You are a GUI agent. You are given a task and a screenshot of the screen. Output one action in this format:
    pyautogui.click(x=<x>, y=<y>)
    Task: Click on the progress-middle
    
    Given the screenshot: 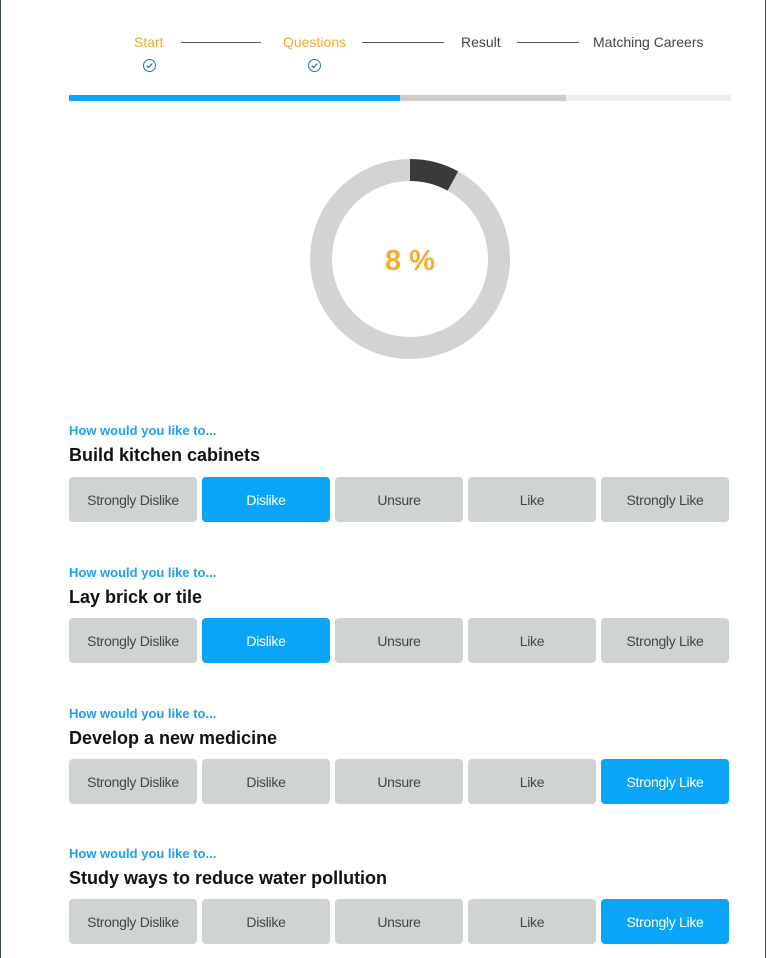 What is the action you would take?
    pyautogui.click(x=483, y=98)
    